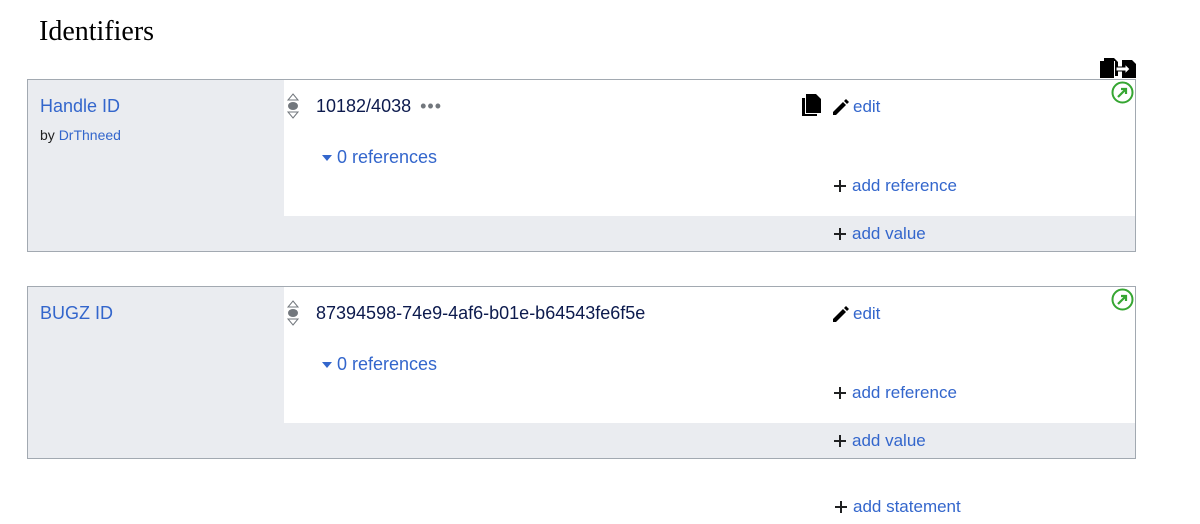  What do you see at coordinates (812, 105) in the screenshot?
I see `copy-icon` at bounding box center [812, 105].